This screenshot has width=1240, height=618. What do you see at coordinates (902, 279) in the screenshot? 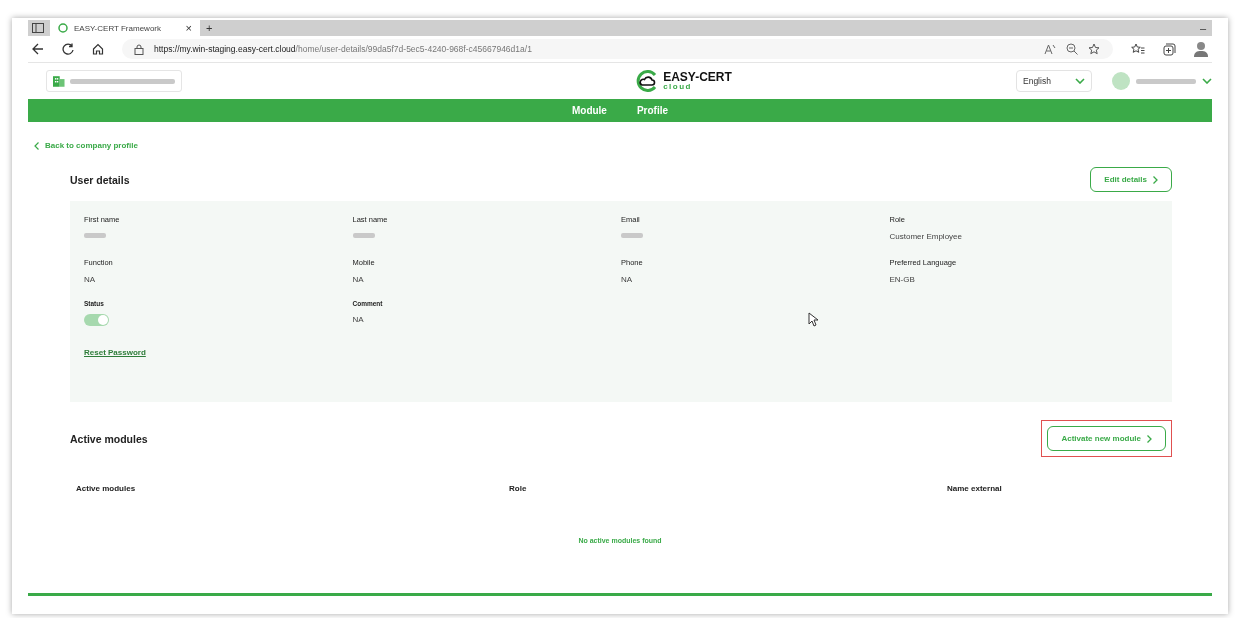
I see `field-value: EN-GB` at bounding box center [902, 279].